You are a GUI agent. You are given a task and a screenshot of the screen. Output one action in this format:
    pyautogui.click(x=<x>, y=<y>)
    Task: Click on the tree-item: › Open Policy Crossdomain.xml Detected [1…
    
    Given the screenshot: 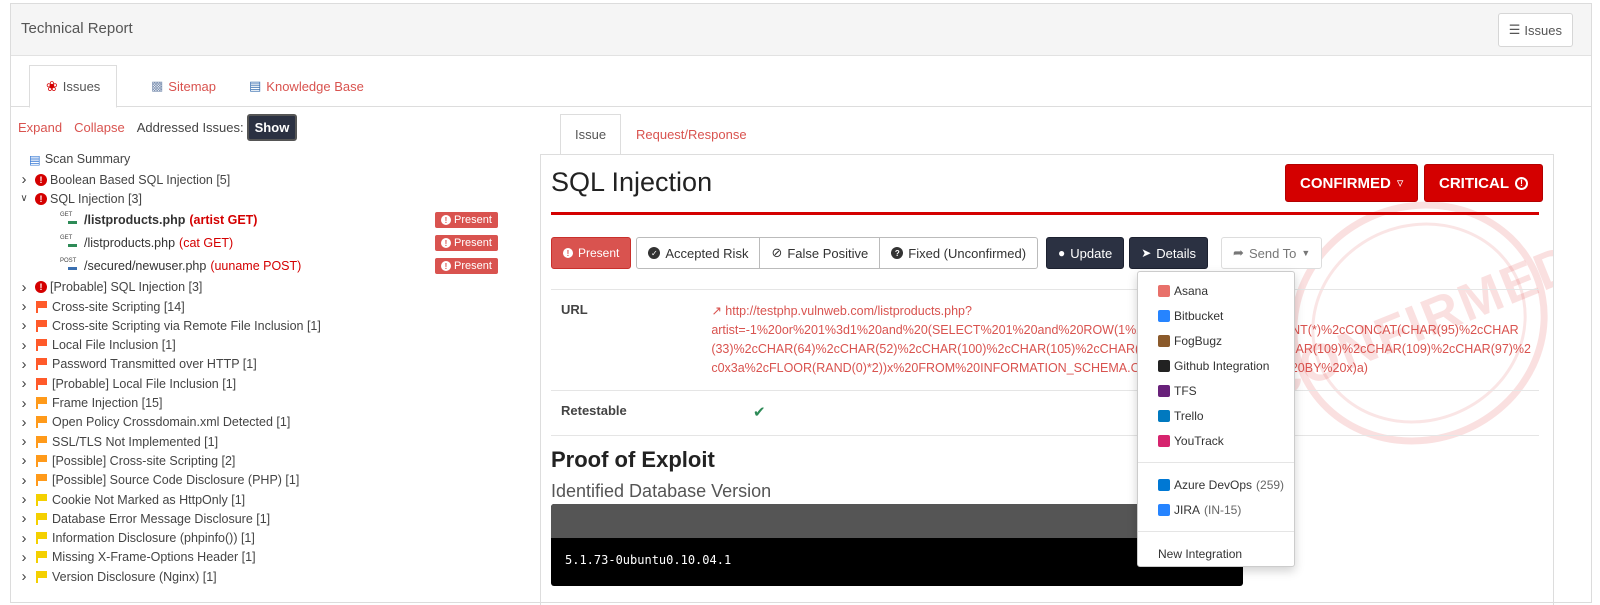 What is the action you would take?
    pyautogui.click(x=268, y=422)
    